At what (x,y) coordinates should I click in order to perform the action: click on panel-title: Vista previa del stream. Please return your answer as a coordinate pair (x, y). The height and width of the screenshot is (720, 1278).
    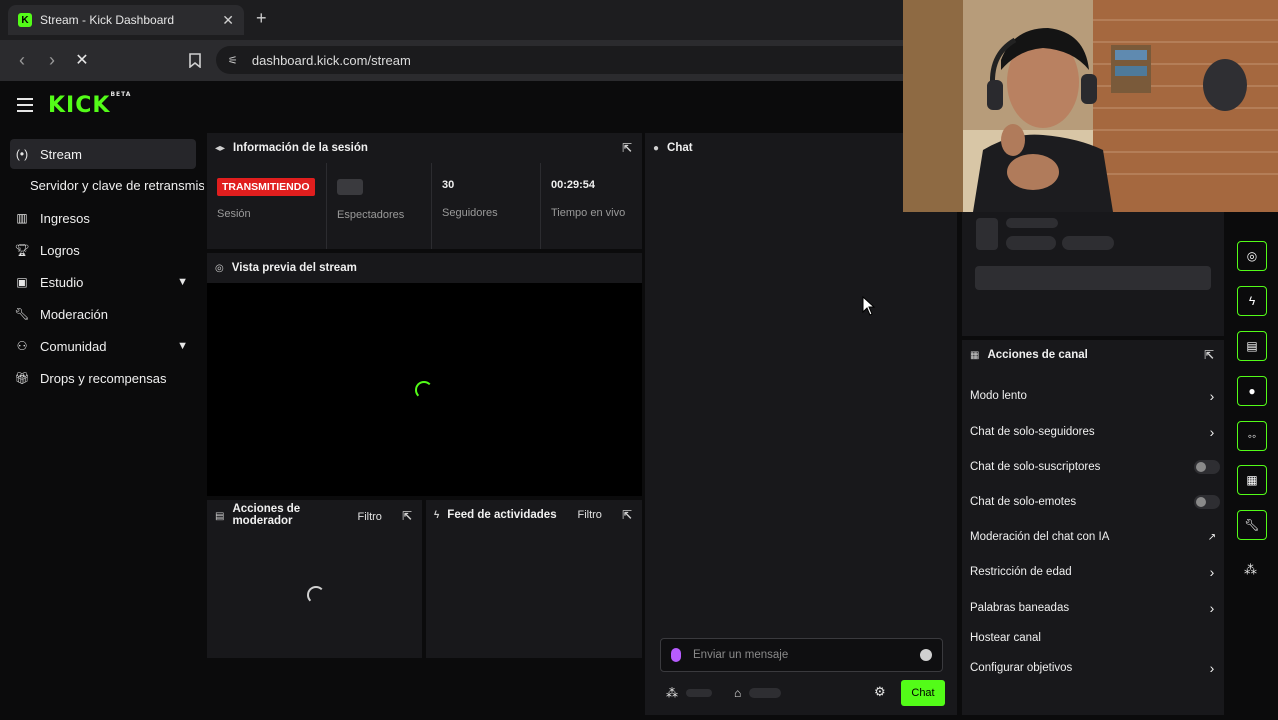
    Looking at the image, I should click on (294, 268).